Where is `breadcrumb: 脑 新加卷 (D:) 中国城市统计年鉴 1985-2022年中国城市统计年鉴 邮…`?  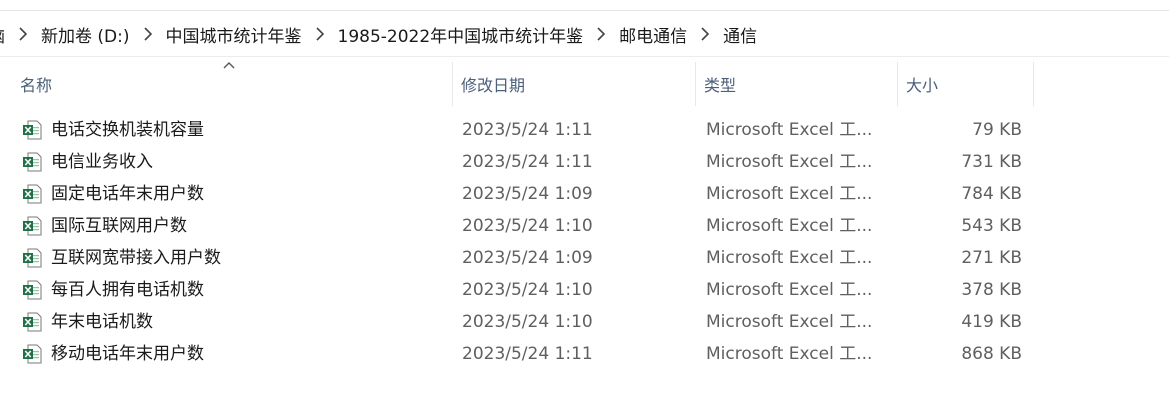
breadcrumb: 脑 新加卷 (D:) 中国城市统计年鉴 1985-2022年中国城市统计年鉴 邮… is located at coordinates (584, 34).